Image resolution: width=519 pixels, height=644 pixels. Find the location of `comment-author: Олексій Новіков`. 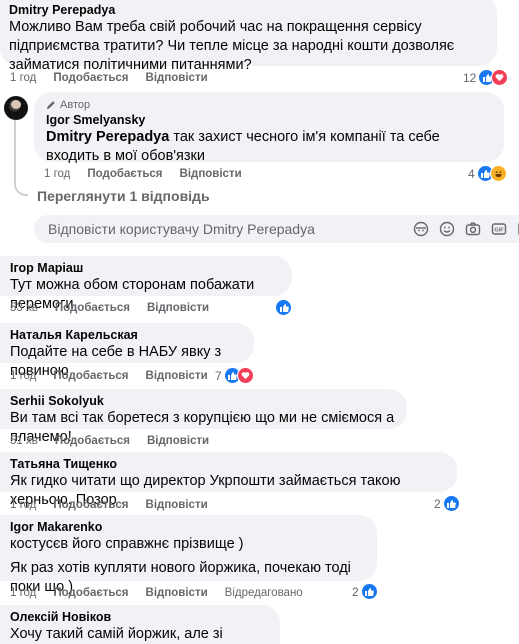

comment-author: Олексій Новіков is located at coordinates (140, 617).